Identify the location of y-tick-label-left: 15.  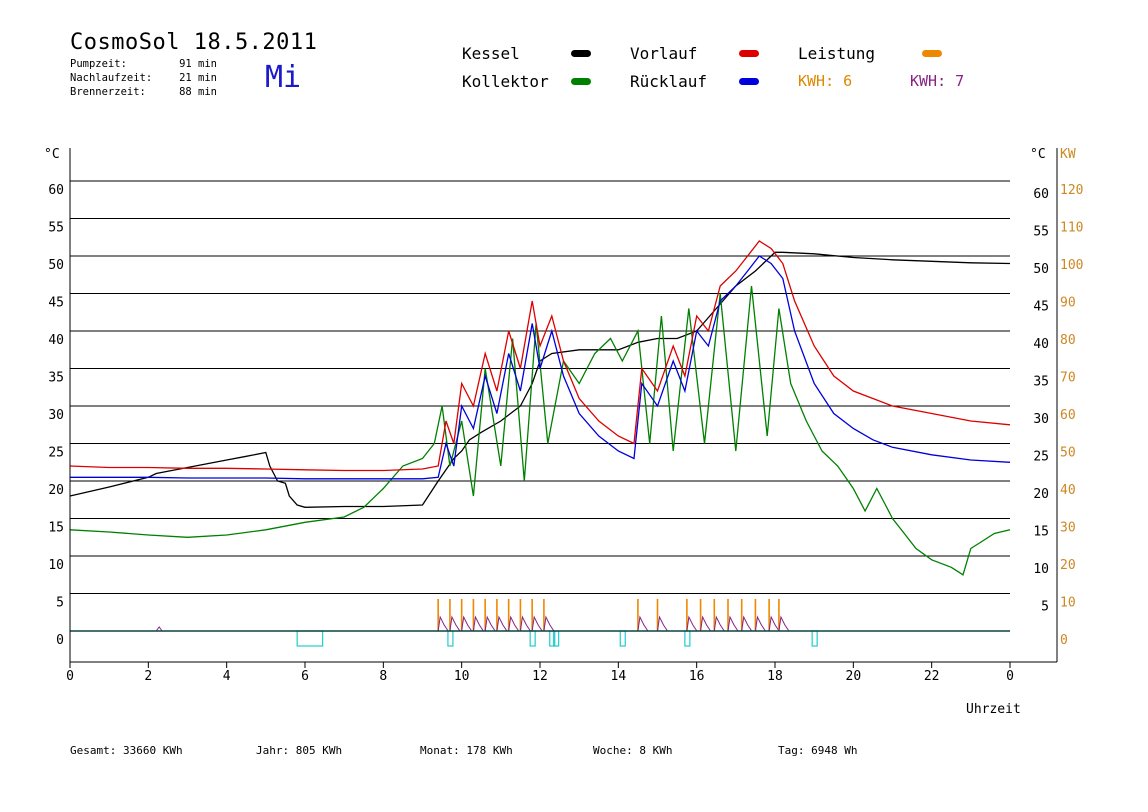
(56, 528).